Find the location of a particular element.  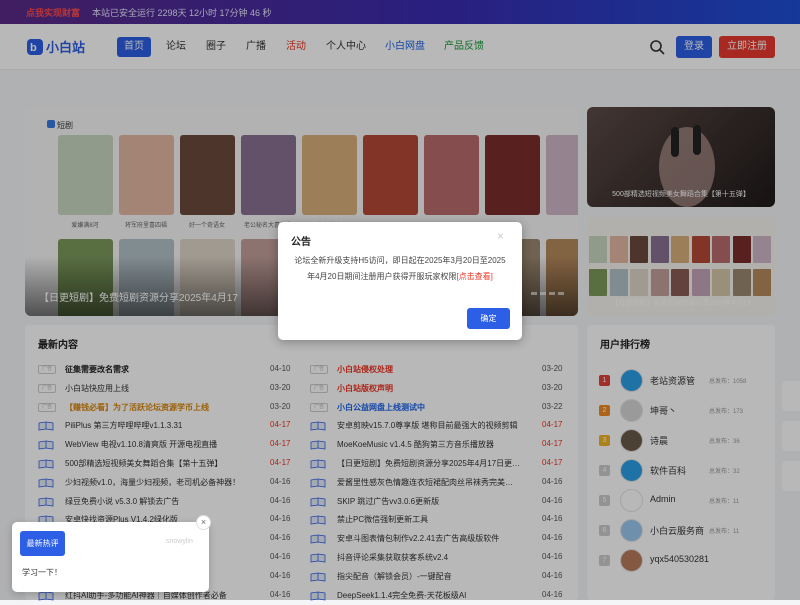

watermark: snowylin is located at coordinates (179, 541).